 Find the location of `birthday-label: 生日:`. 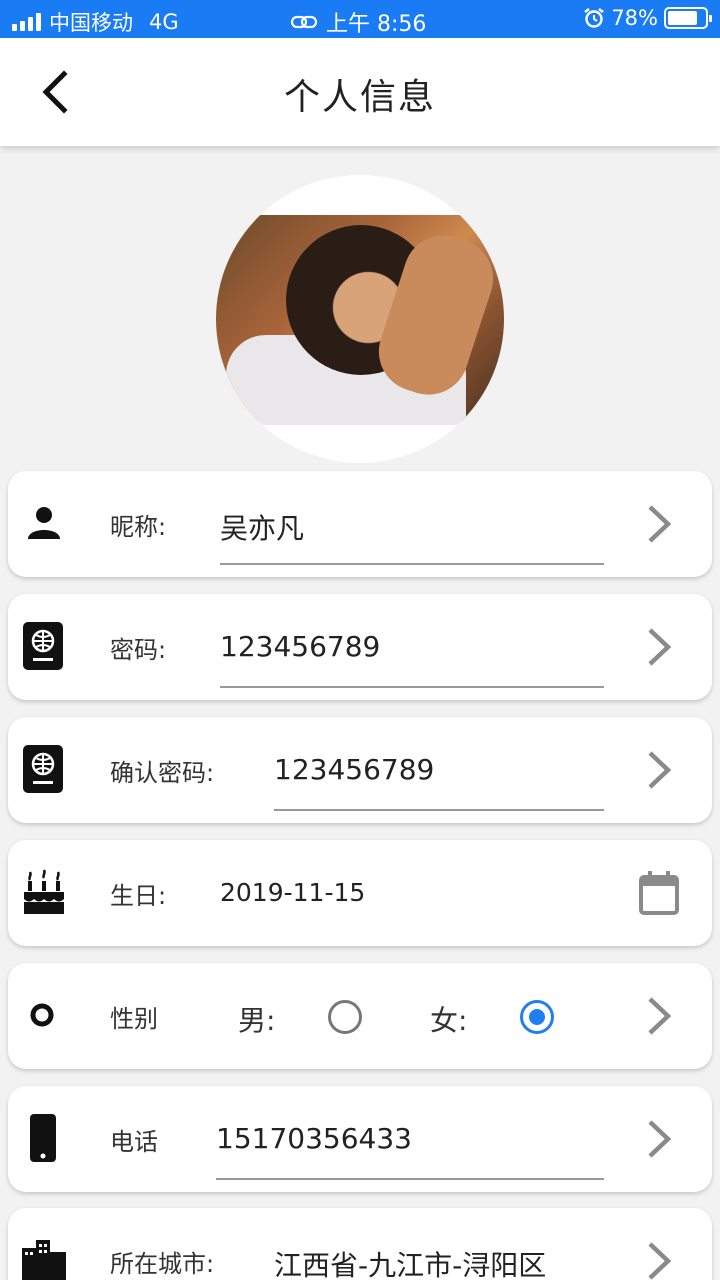

birthday-label: 生日: is located at coordinates (138, 896).